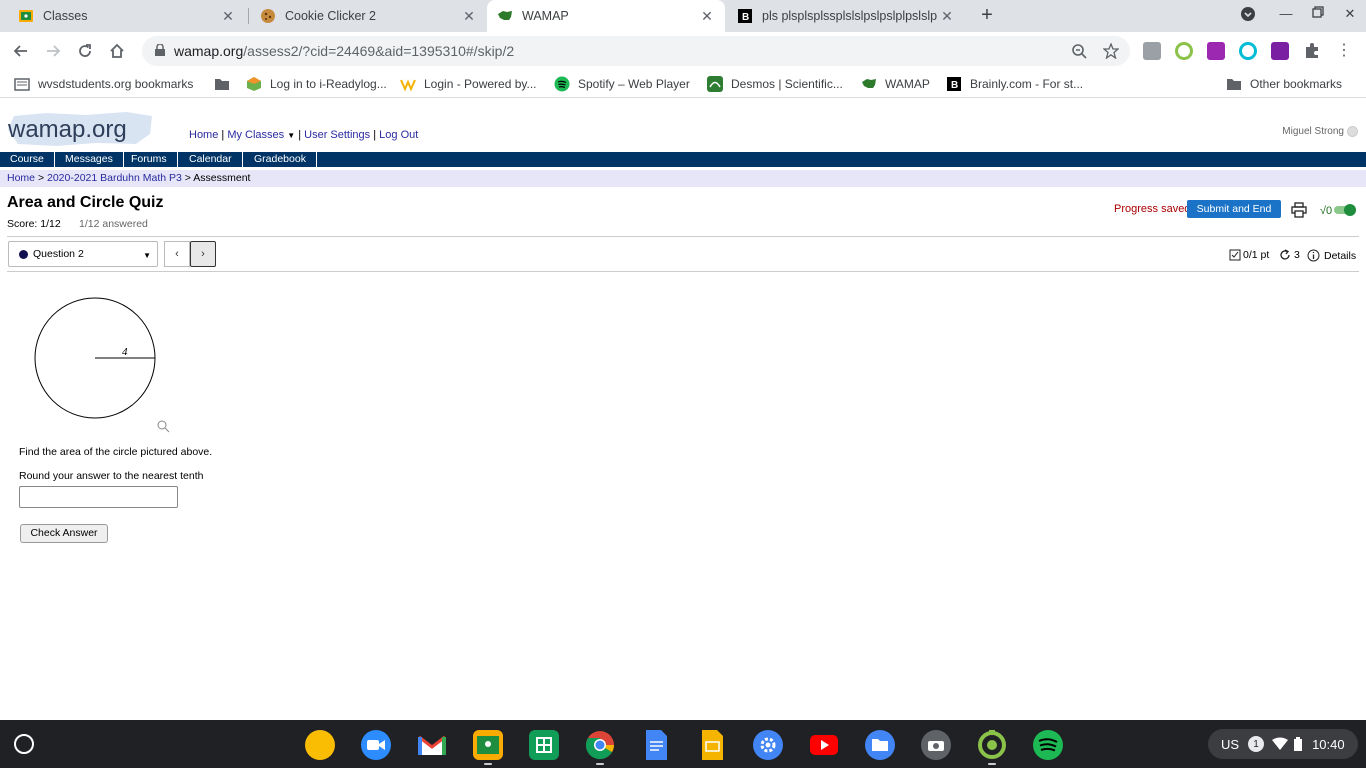 The width and height of the screenshot is (1366, 768). I want to click on pdf-extension-icon, so click(1280, 51).